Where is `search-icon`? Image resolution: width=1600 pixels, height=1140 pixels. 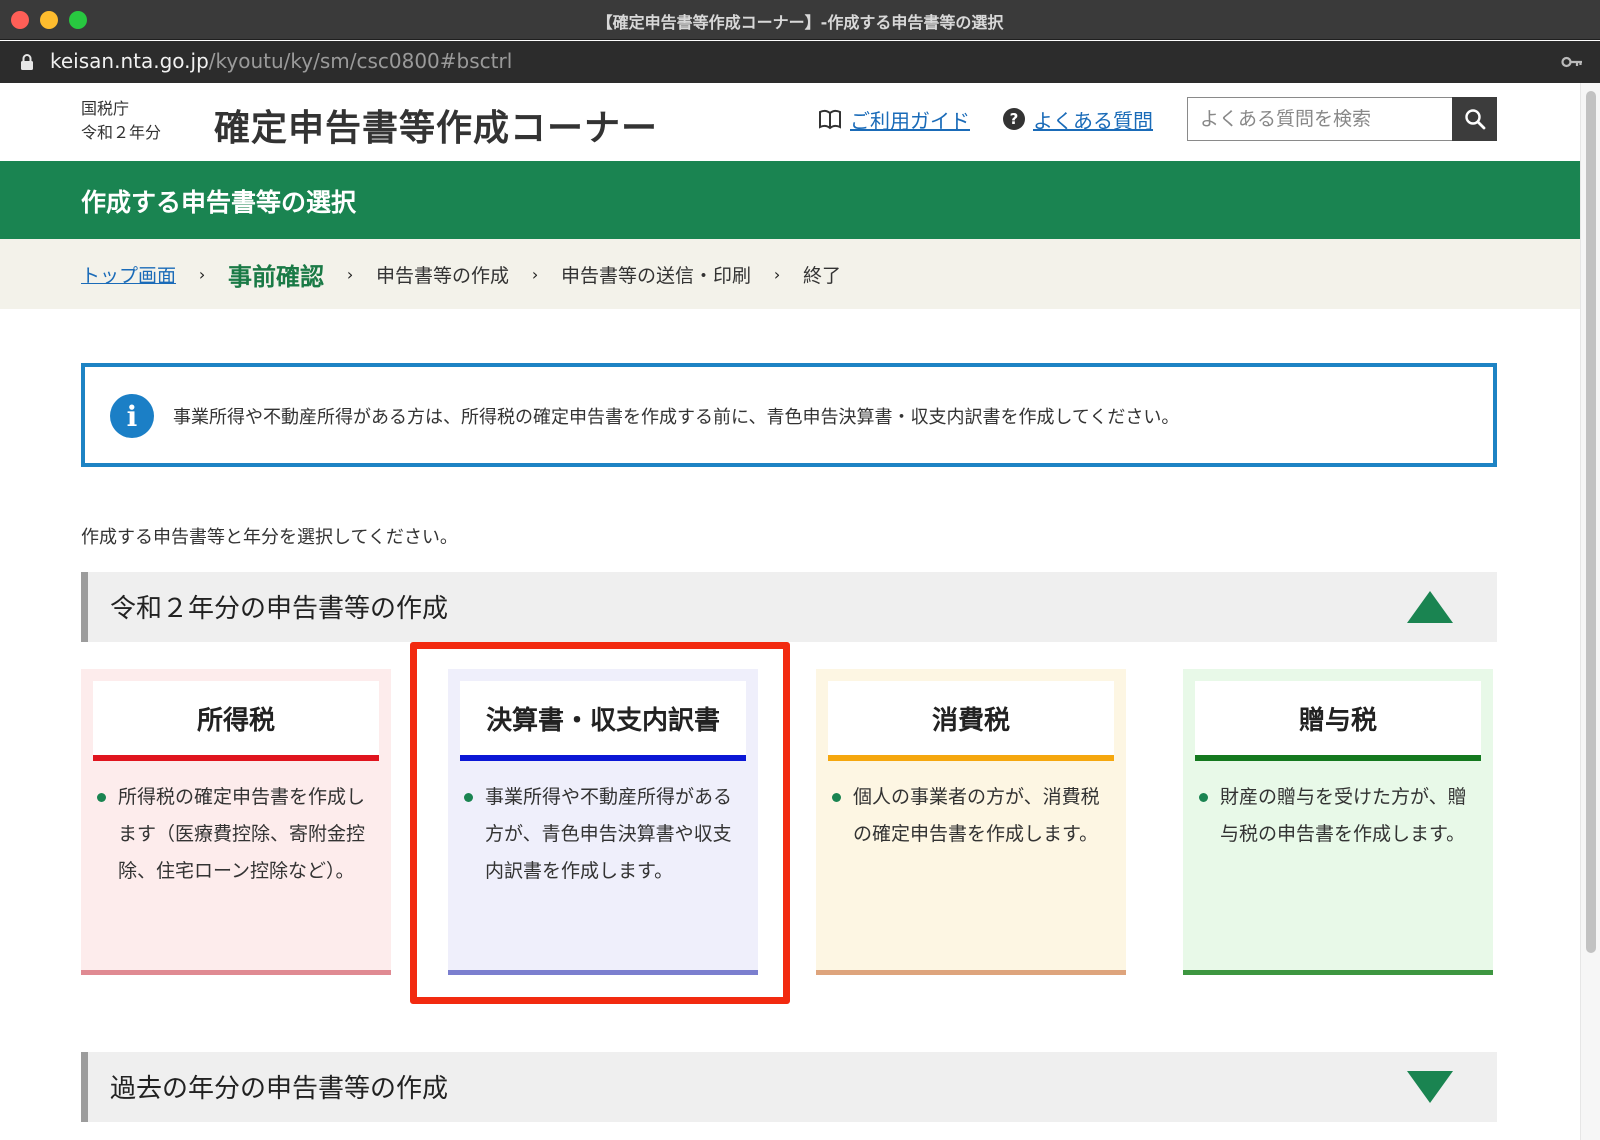 search-icon is located at coordinates (1474, 119).